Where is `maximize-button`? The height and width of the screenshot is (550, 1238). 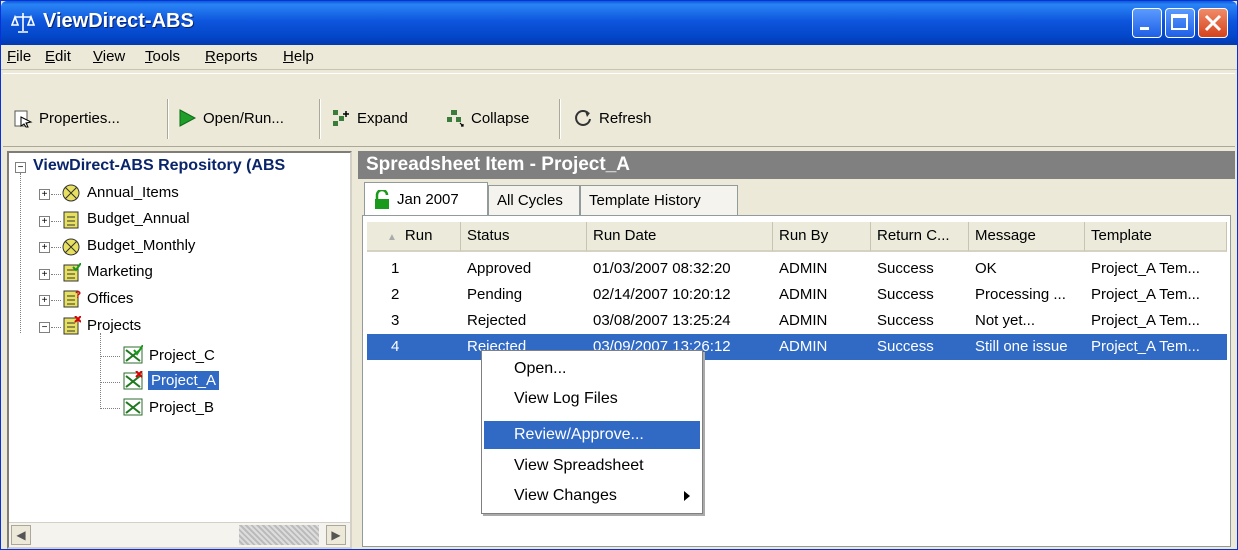
maximize-button is located at coordinates (1180, 23).